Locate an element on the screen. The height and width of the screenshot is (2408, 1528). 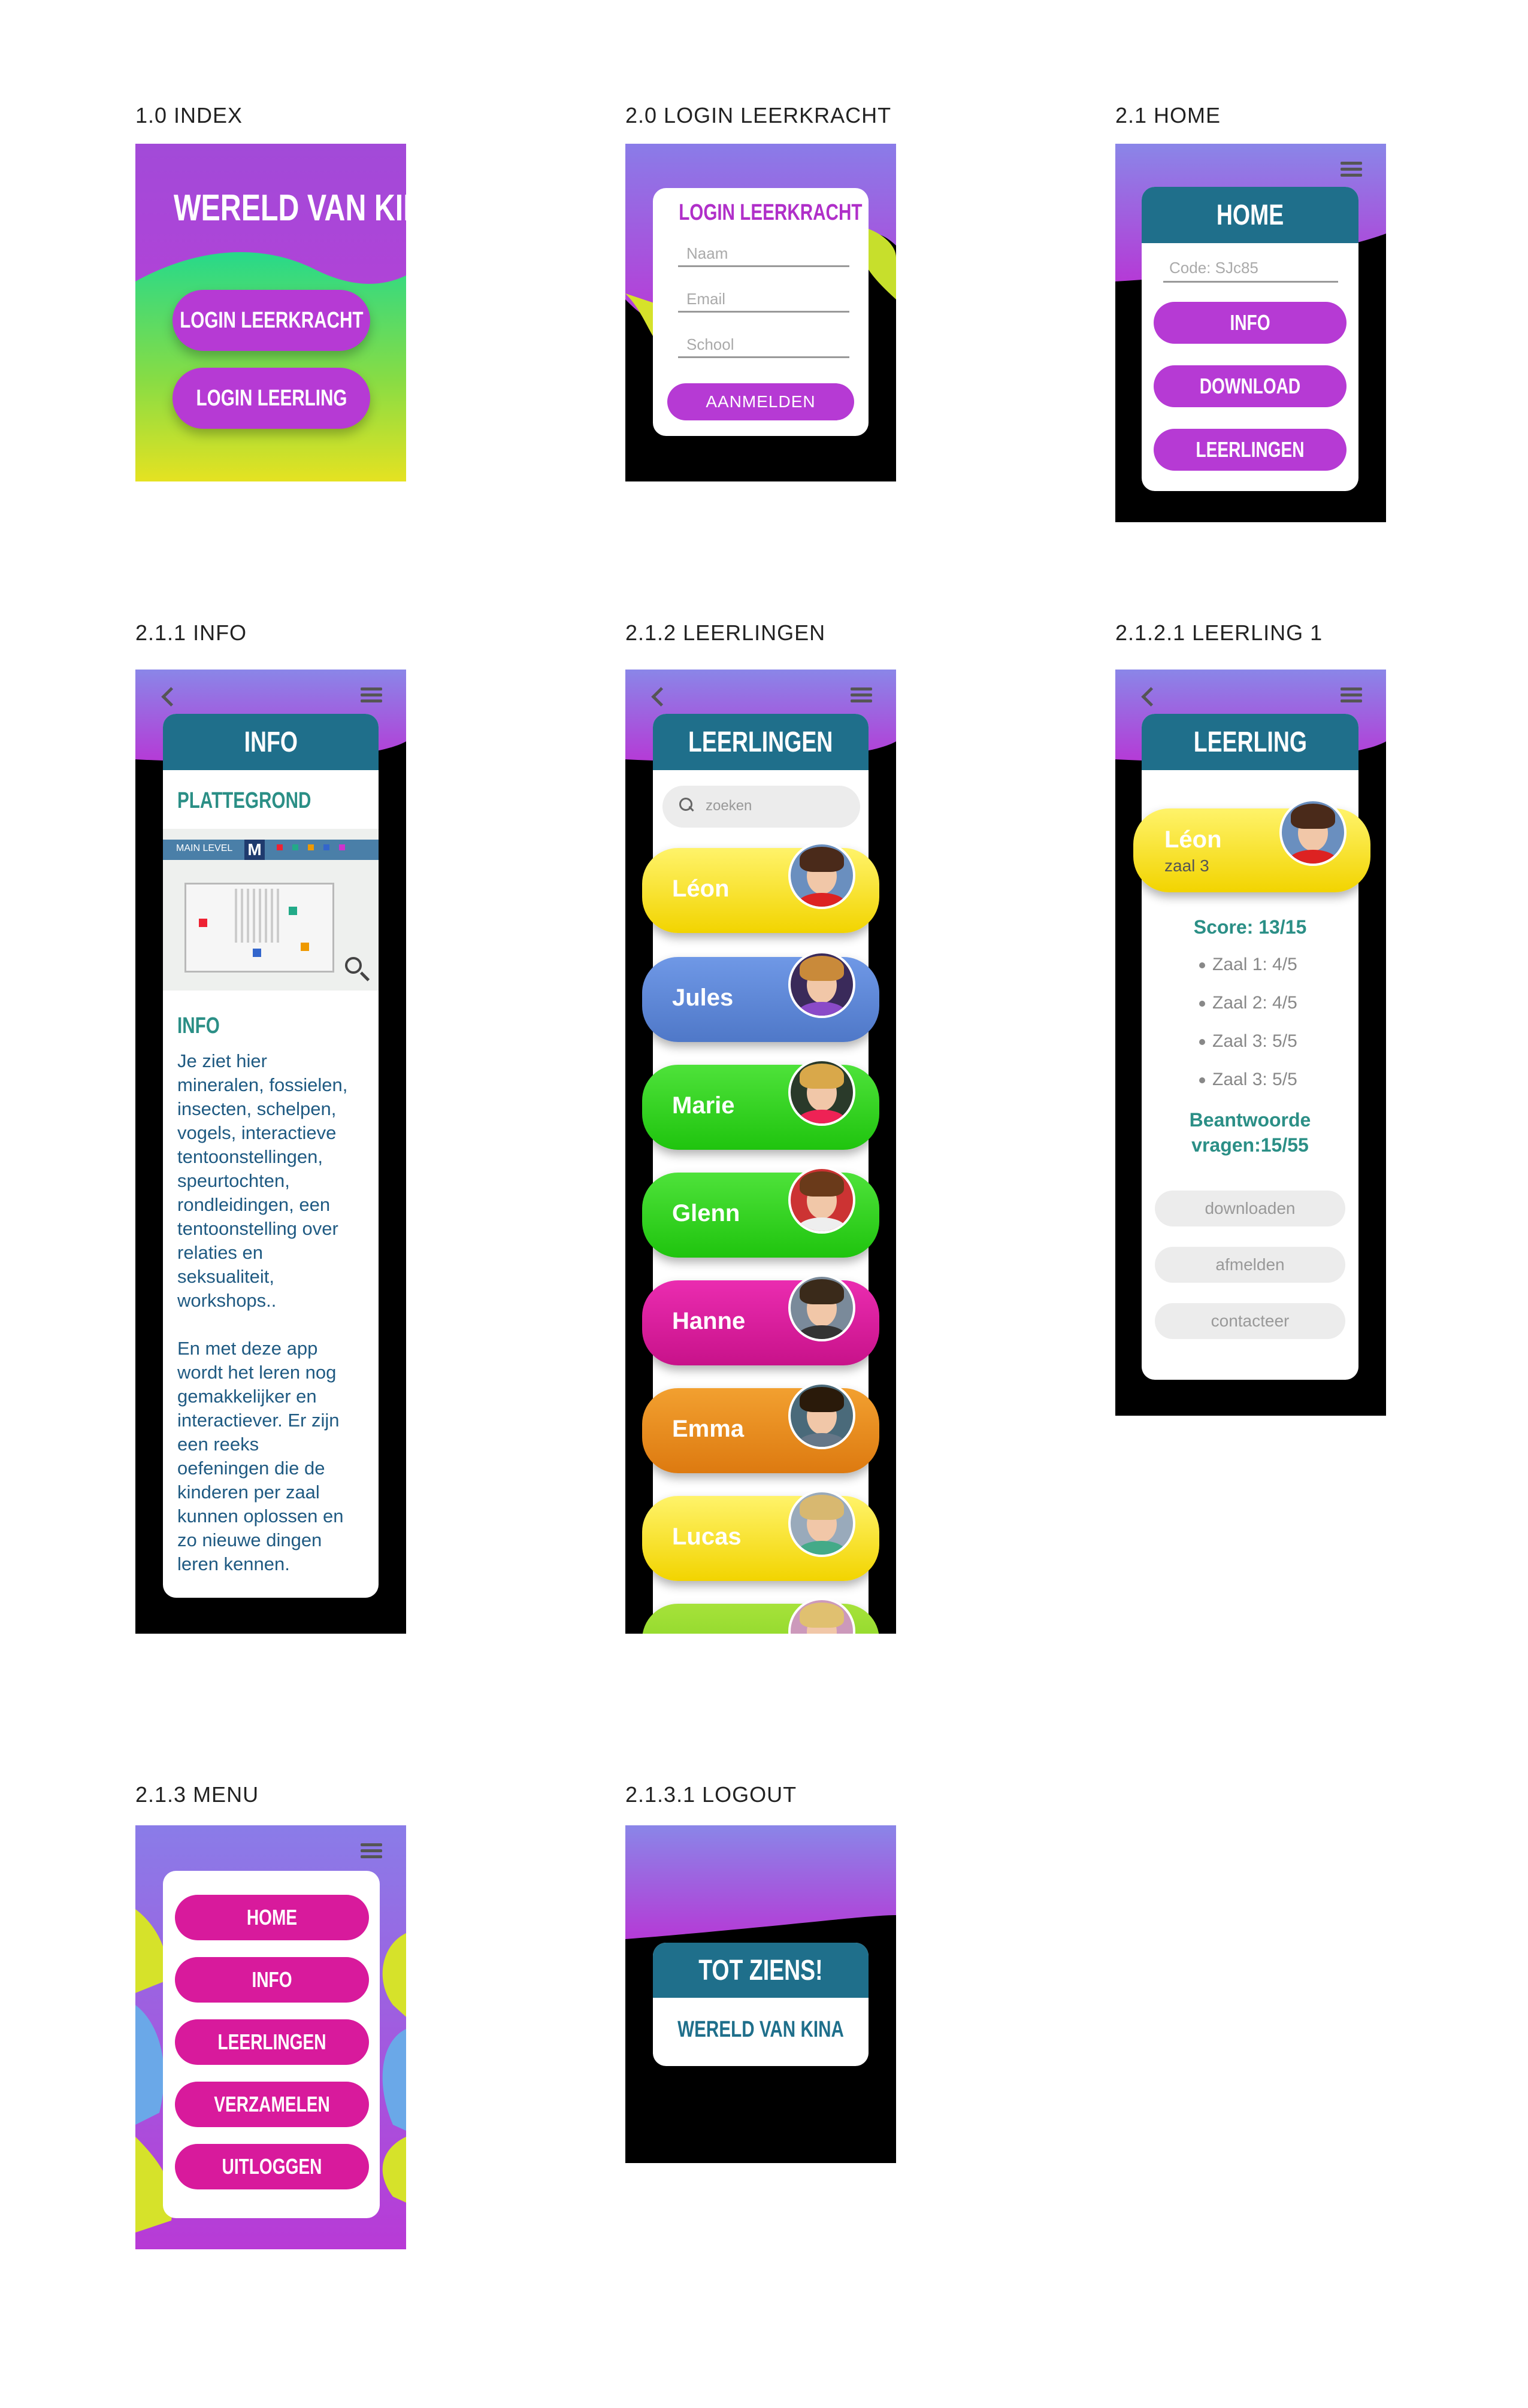
school-placeholder: School is located at coordinates (710, 344).